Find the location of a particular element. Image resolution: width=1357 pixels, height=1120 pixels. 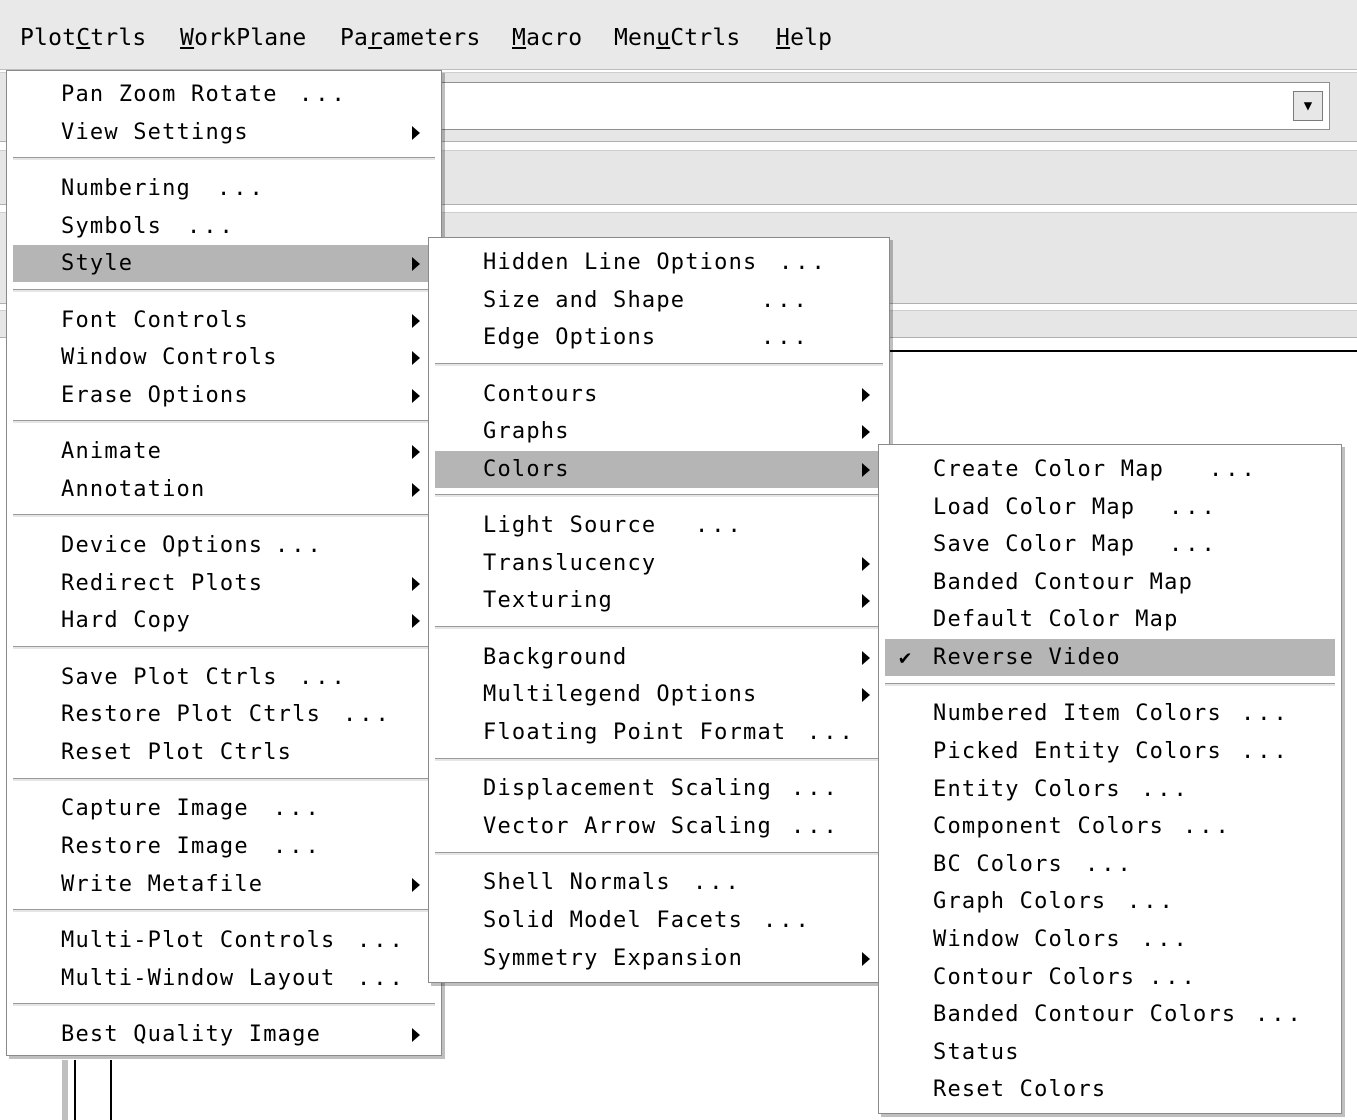

menu-item-colors: Colors is located at coordinates (659, 469).